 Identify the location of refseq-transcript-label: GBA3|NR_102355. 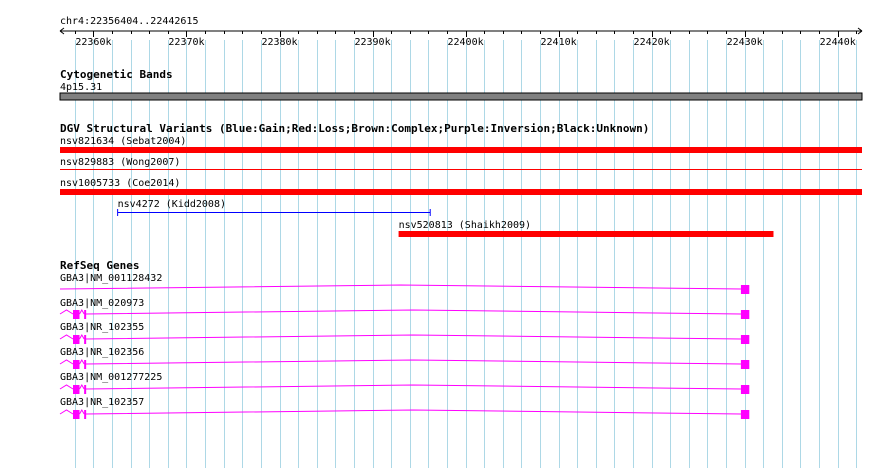
(102, 327).